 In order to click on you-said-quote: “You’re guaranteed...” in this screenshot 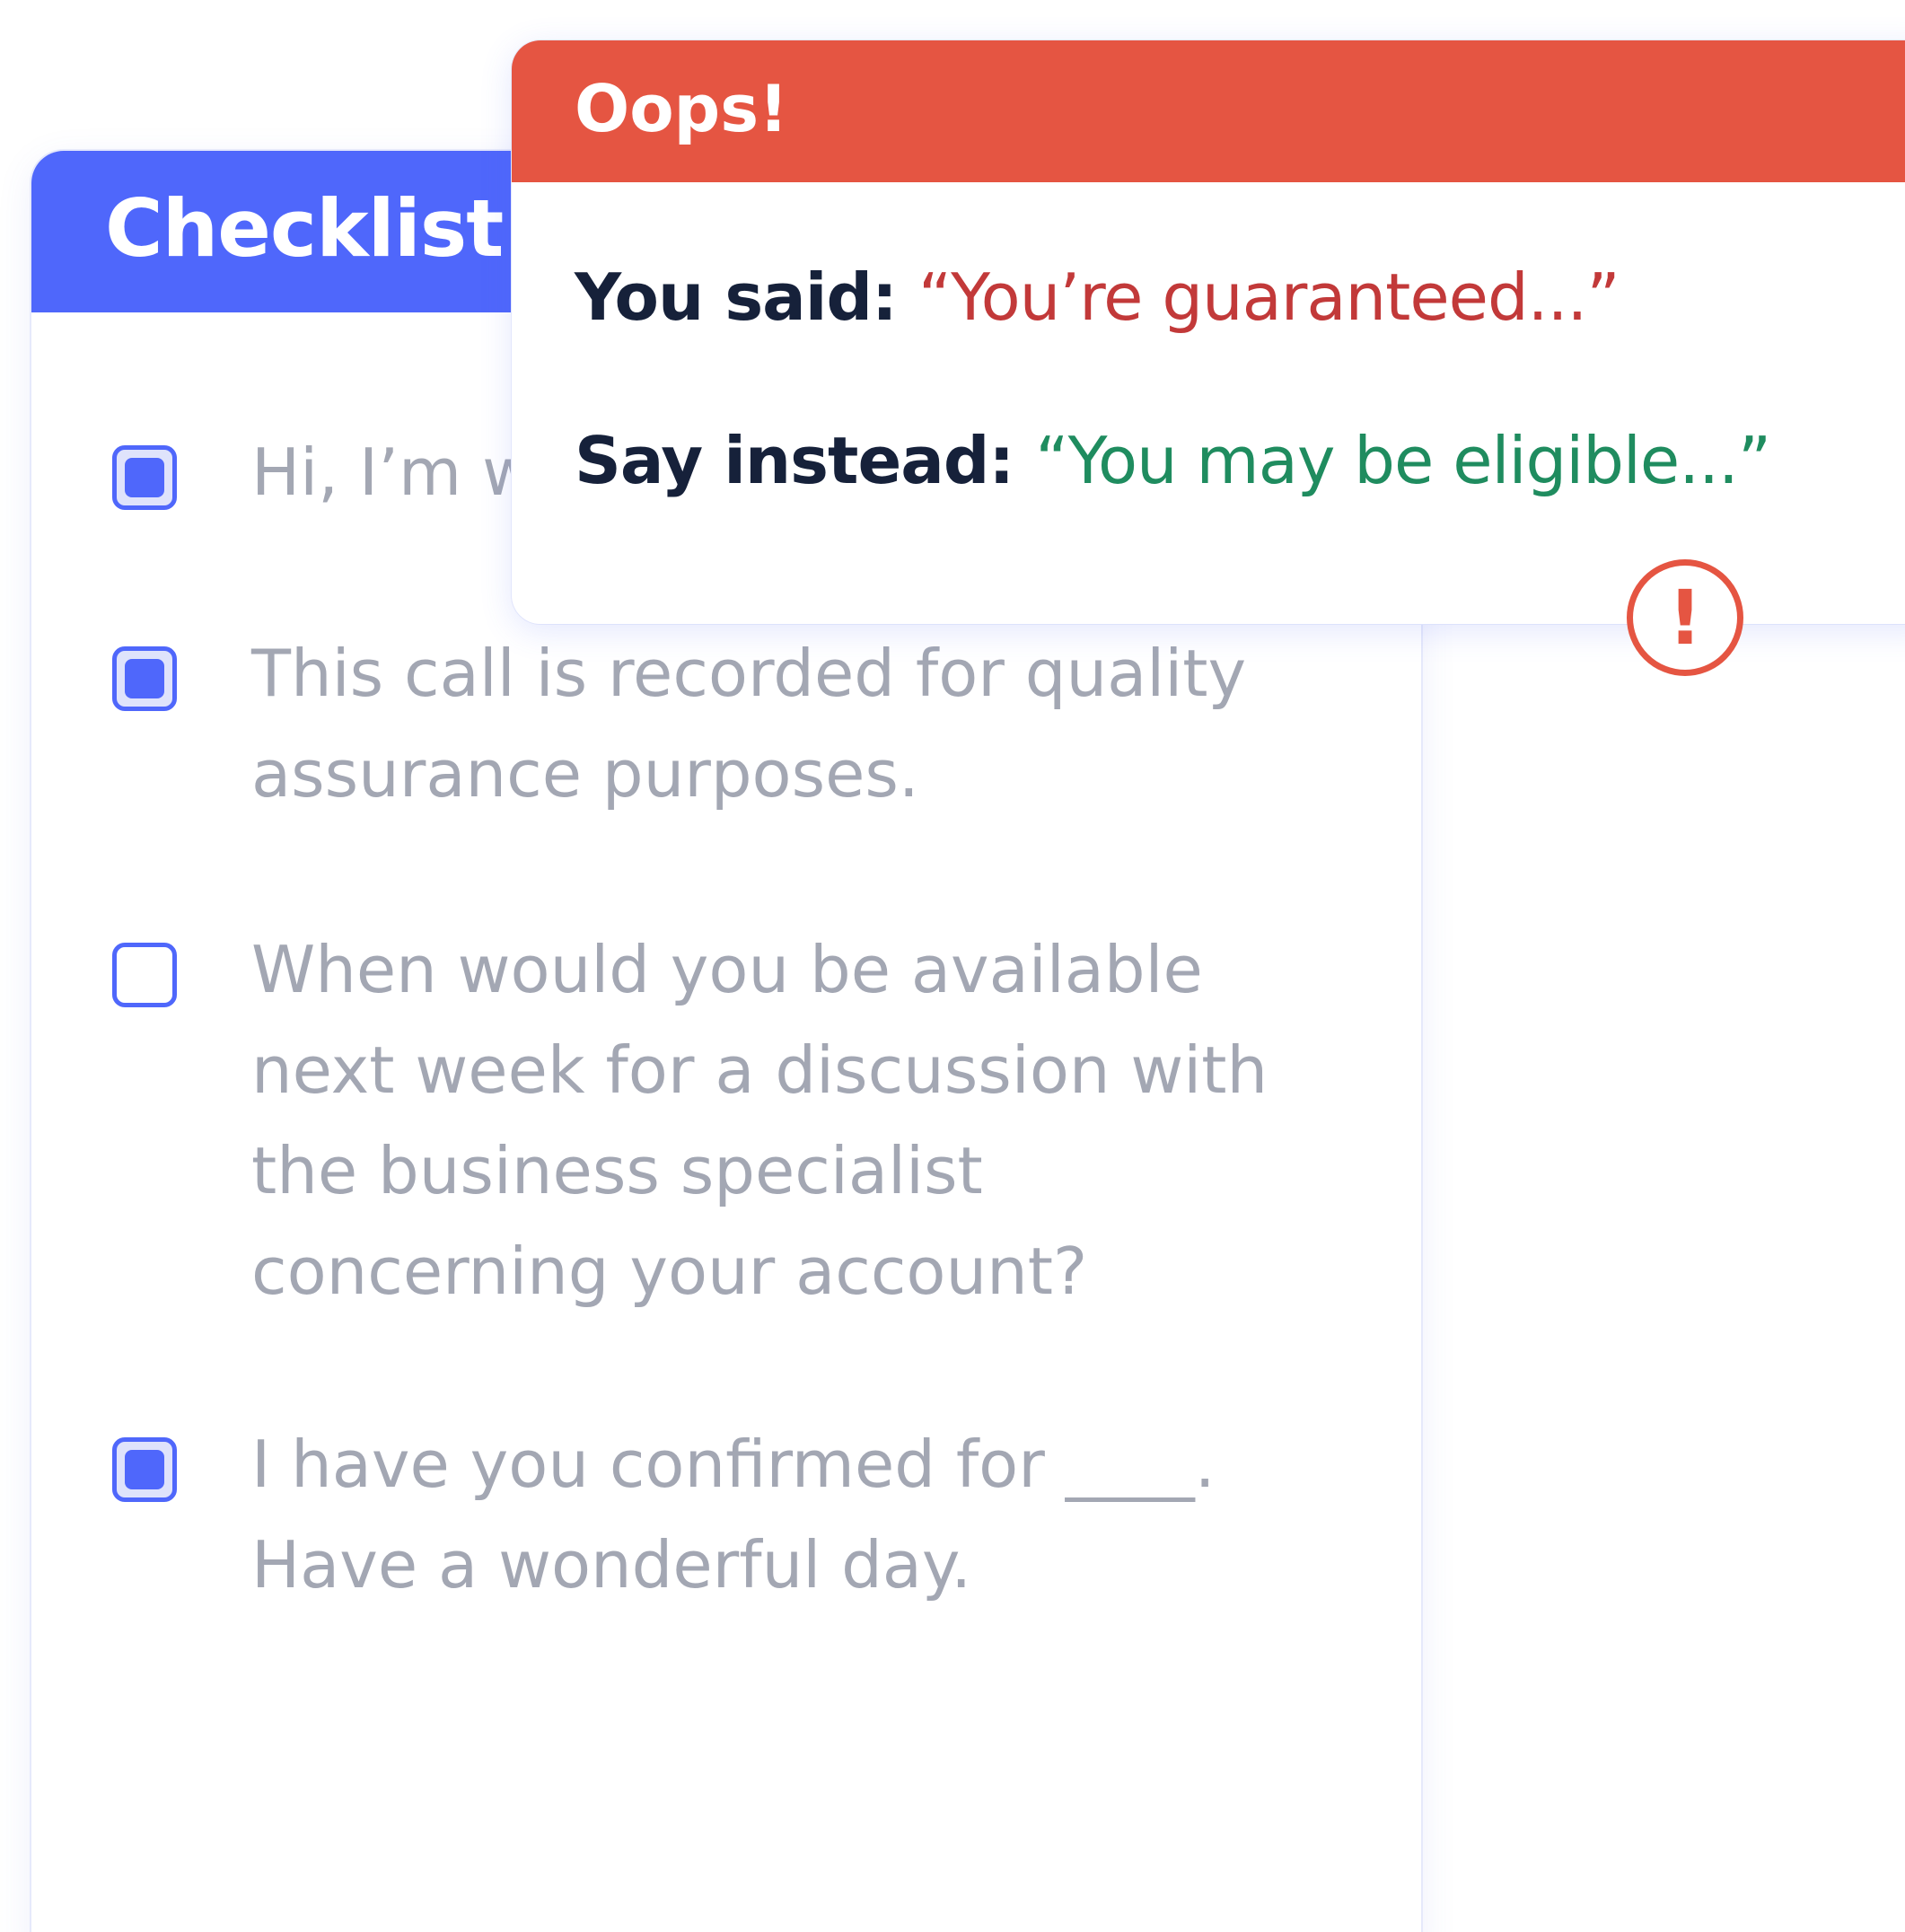, I will do `click(1268, 297)`.